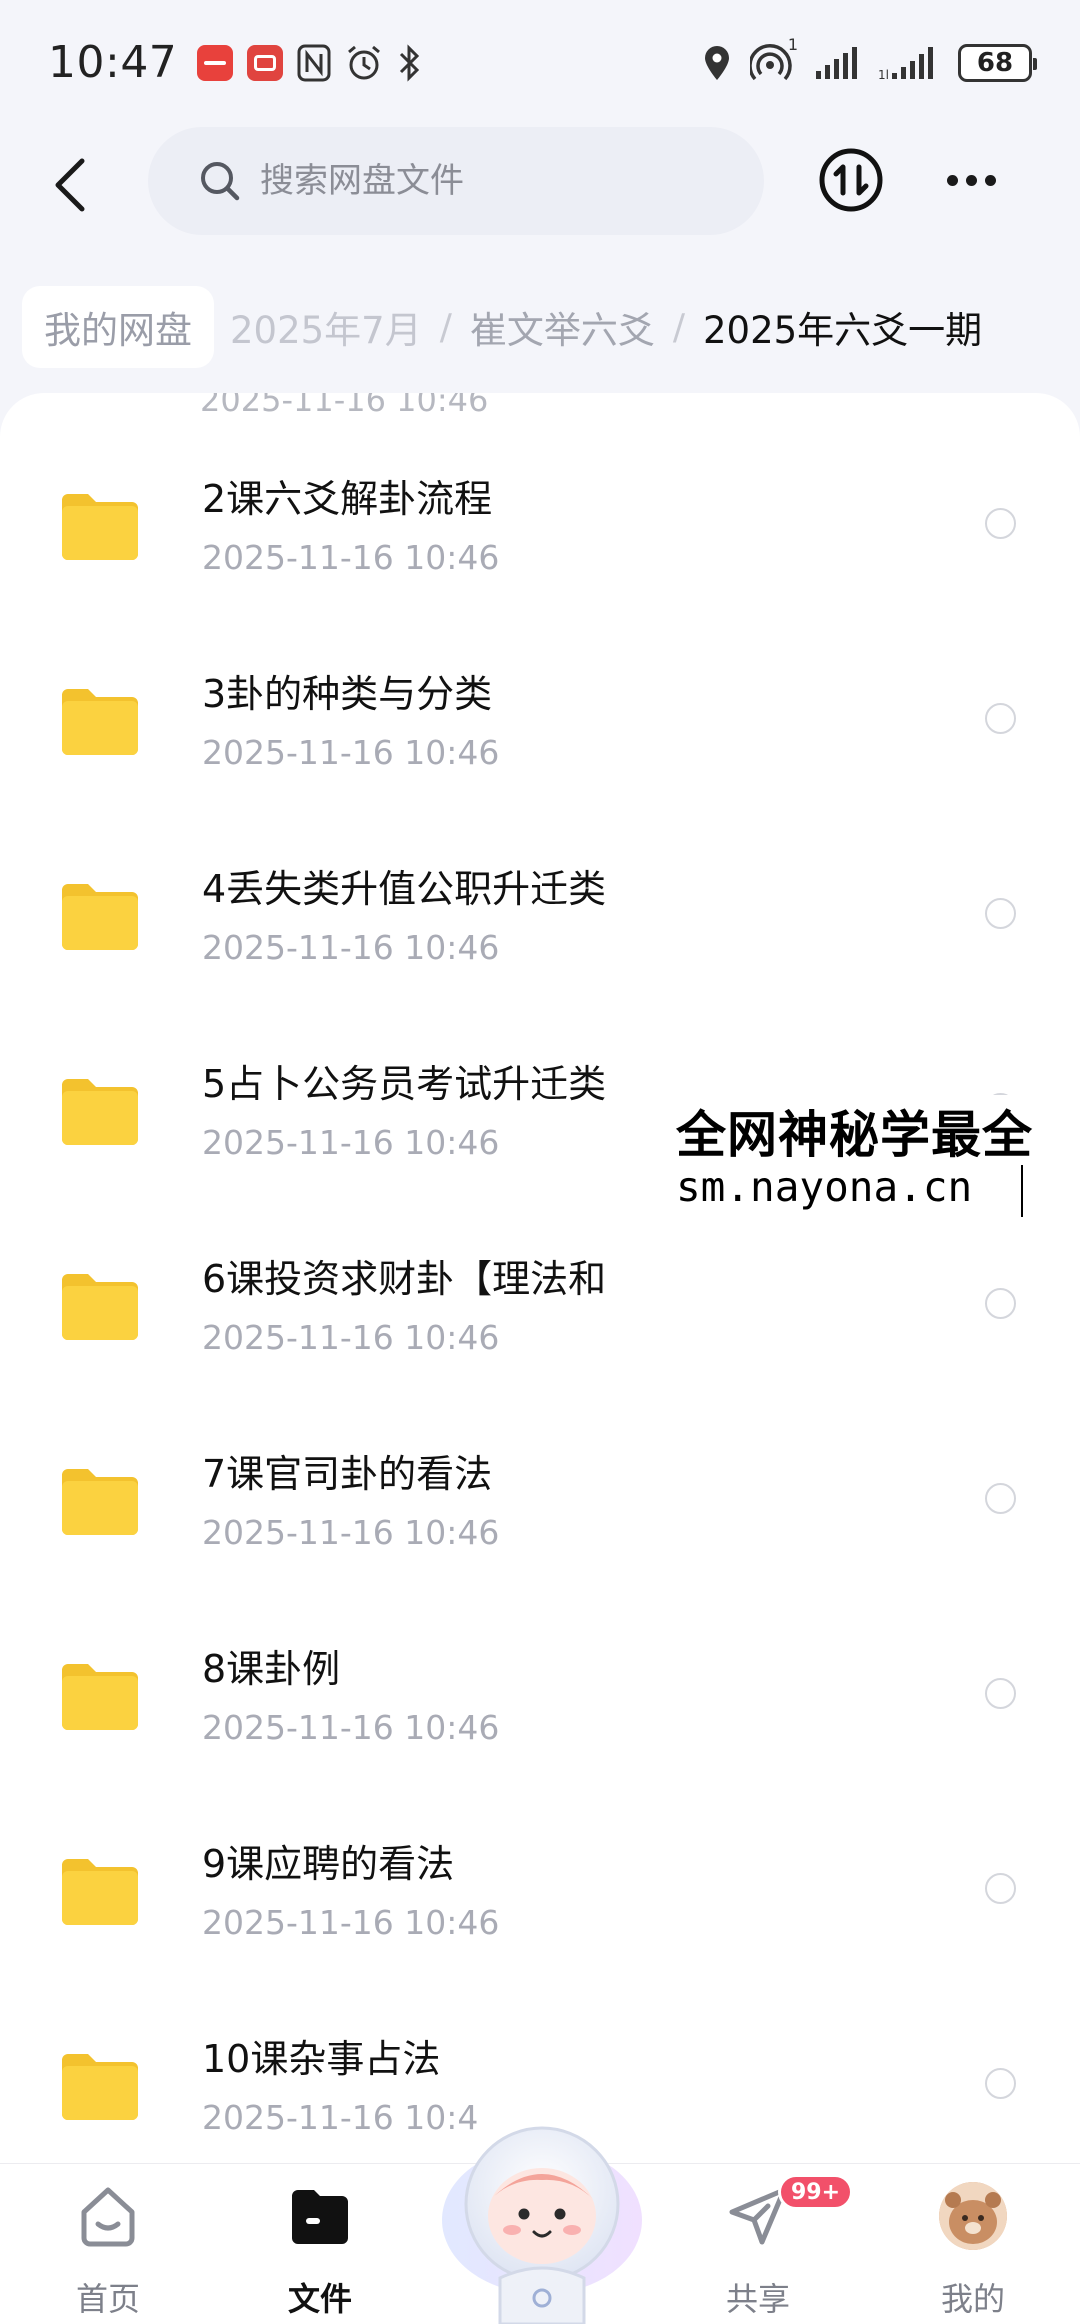 This screenshot has height=2324, width=1080. I want to click on file-name: 6课投资求财卦【理法和, so click(404, 1279).